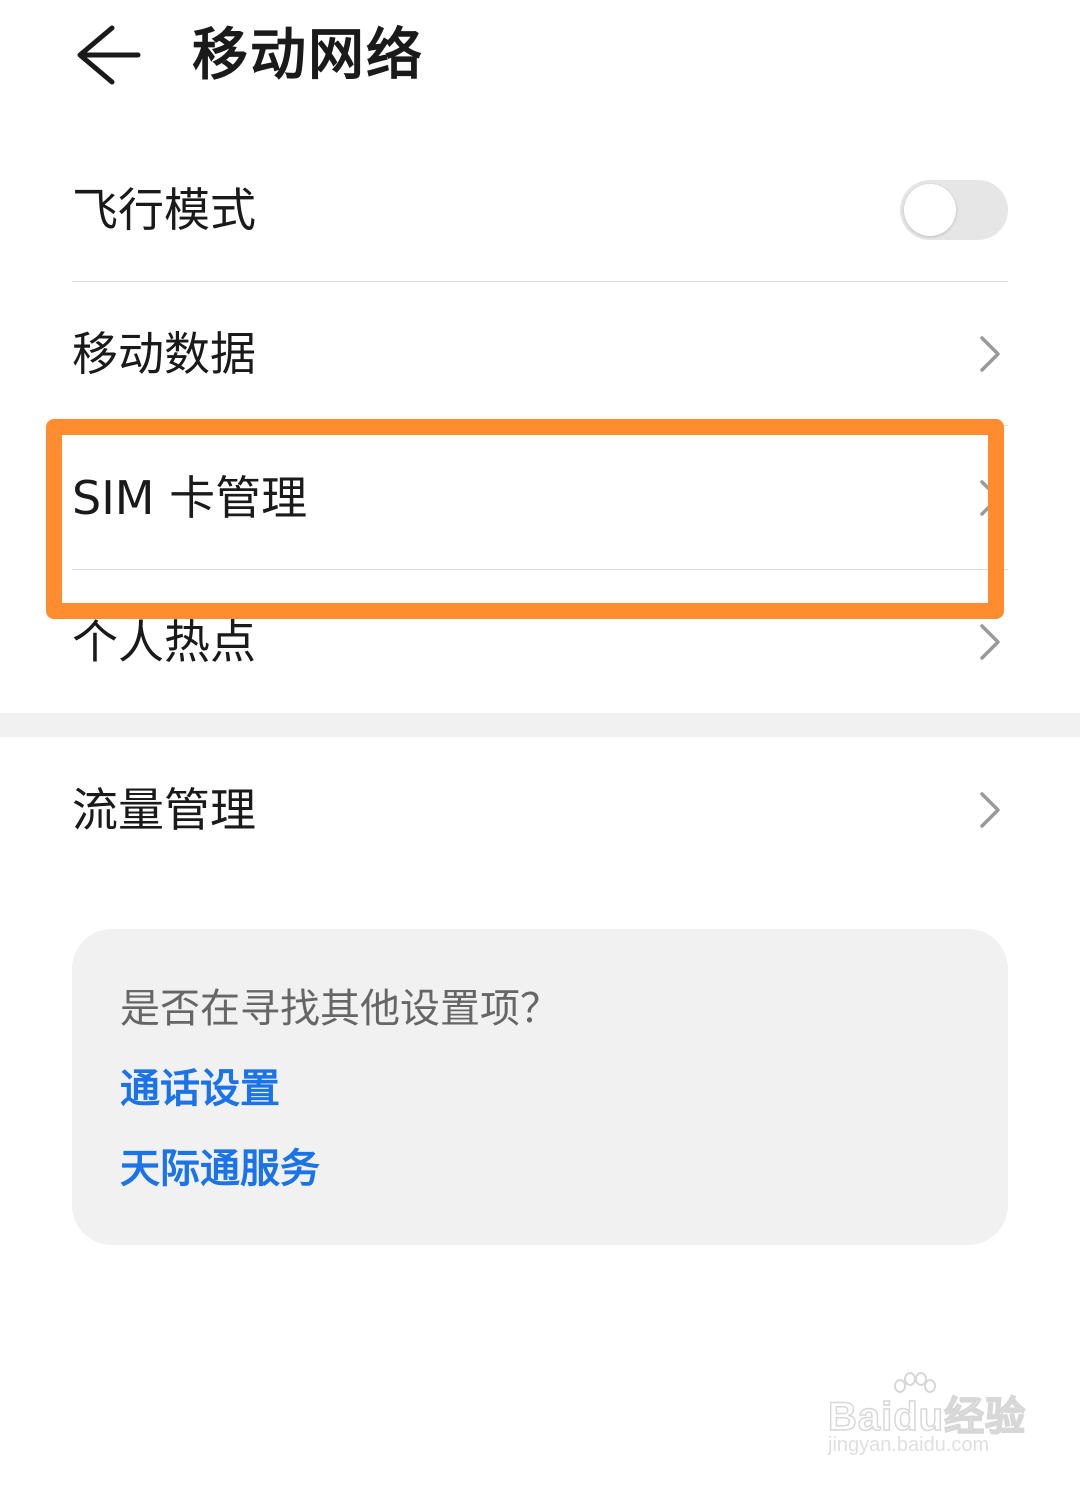 The width and height of the screenshot is (1080, 1490). I want to click on mobile-data-label: 移动数据, so click(164, 354).